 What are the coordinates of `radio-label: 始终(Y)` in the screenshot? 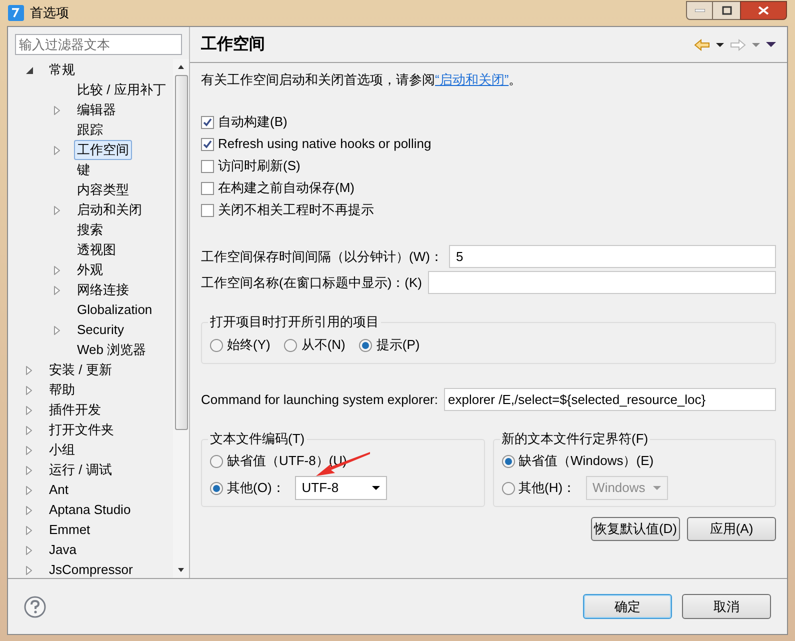 It's located at (248, 345).